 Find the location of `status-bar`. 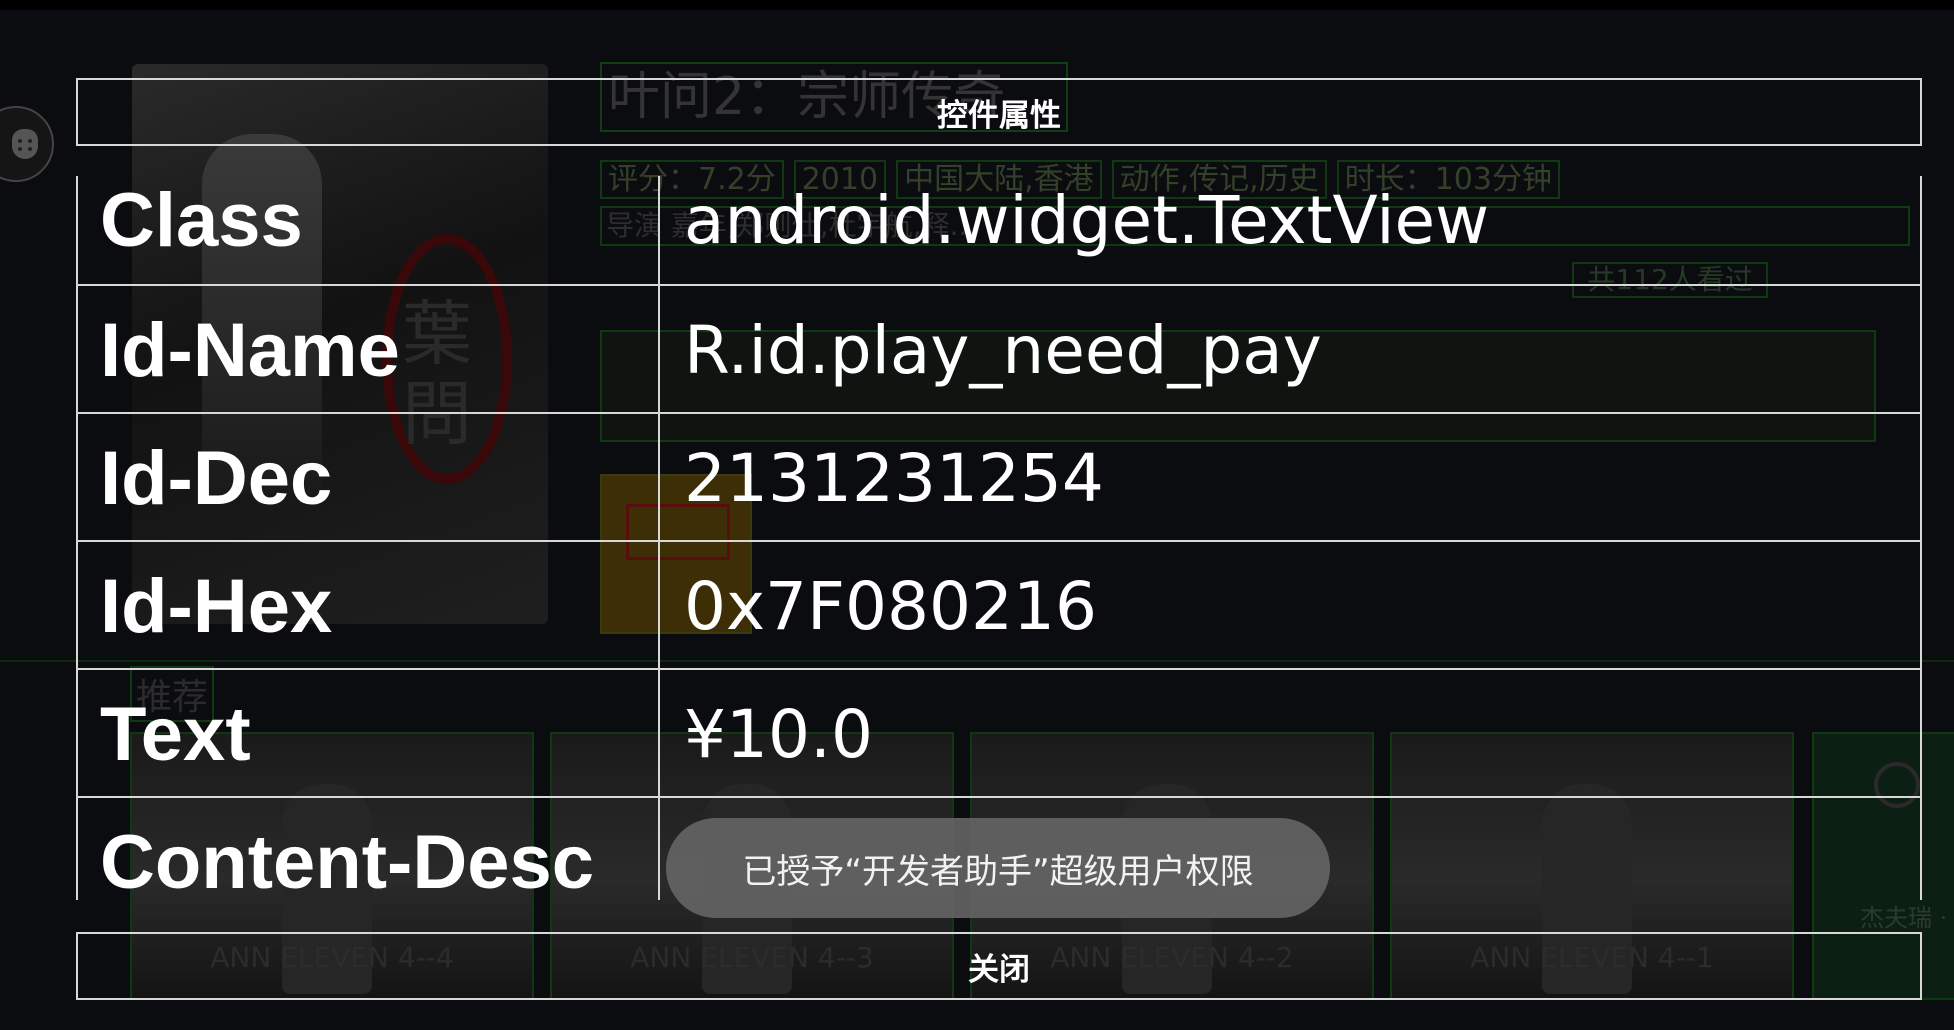

status-bar is located at coordinates (977, 5).